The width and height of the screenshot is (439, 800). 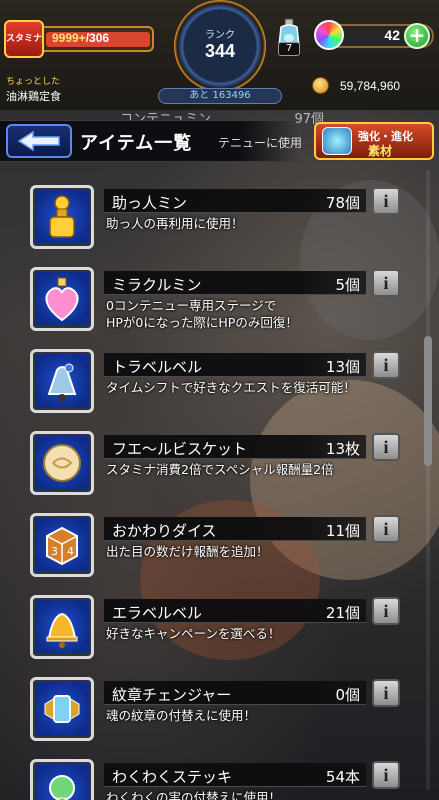 I want to click on player-title-prefix: ちょっとした, so click(x=33, y=82).